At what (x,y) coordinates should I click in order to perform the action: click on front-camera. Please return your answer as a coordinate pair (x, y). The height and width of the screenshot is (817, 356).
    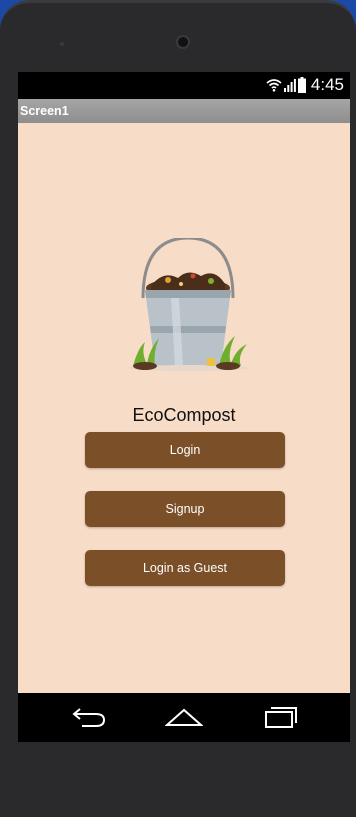
    Looking at the image, I should click on (183, 42).